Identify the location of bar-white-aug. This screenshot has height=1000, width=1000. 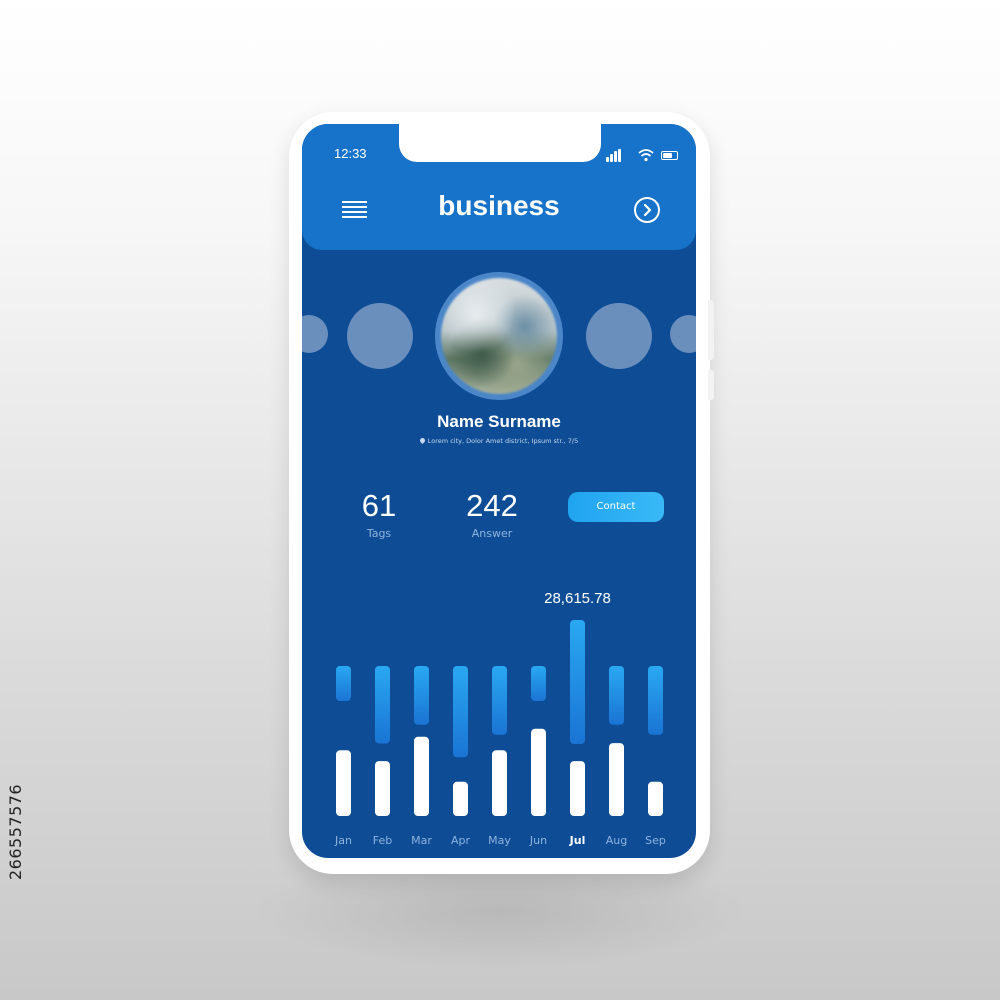
(616, 779).